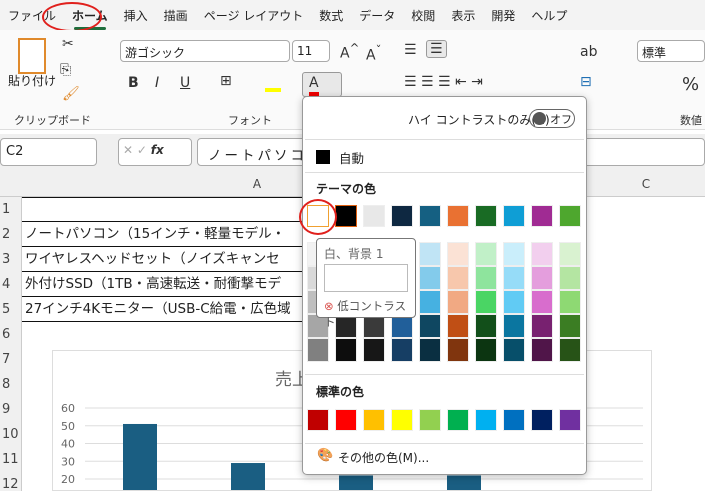  Describe the element at coordinates (11, 284) in the screenshot. I see `row-header: 4` at that location.